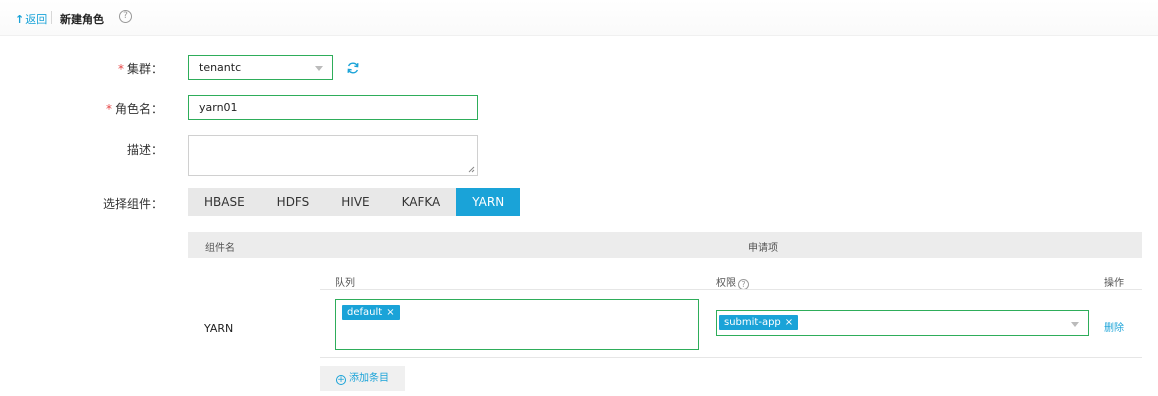 Image resolution: width=1158 pixels, height=396 pixels. Describe the element at coordinates (1114, 326) in the screenshot. I see `delete-row-link: 删除` at that location.